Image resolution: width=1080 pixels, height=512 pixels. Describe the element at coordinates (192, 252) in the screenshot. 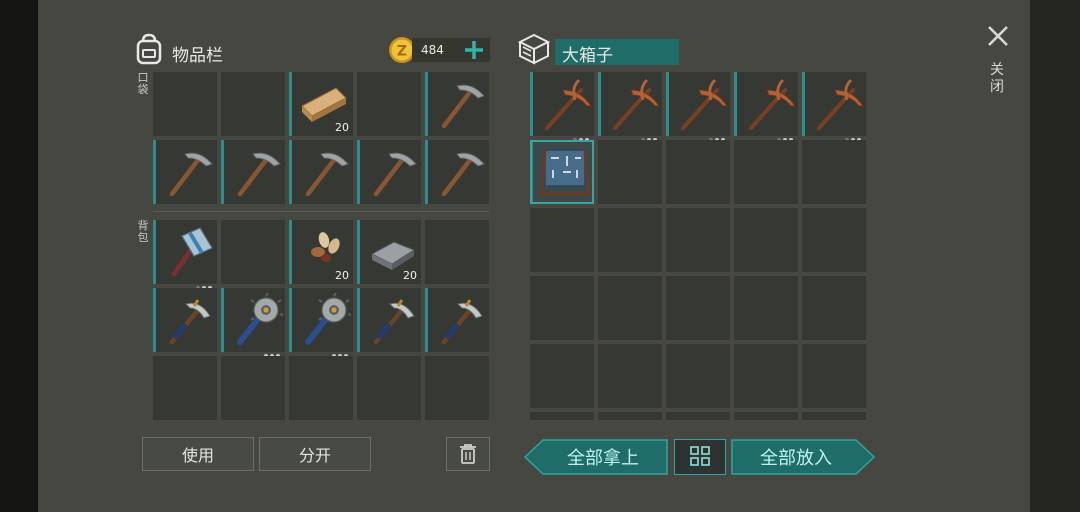

I see `sledgehammer-icon` at that location.